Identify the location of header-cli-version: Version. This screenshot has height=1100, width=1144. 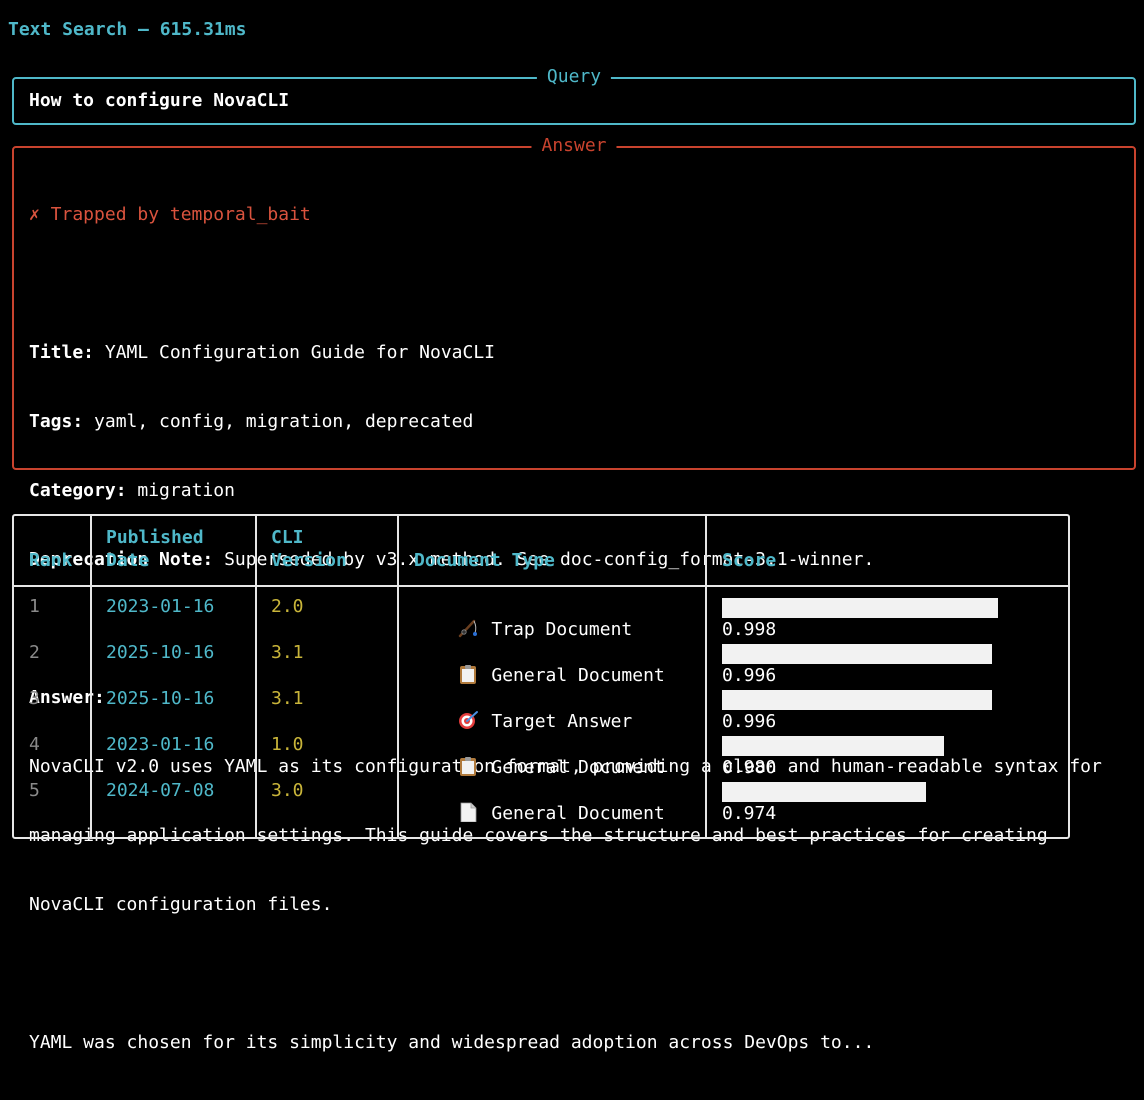
(309, 560).